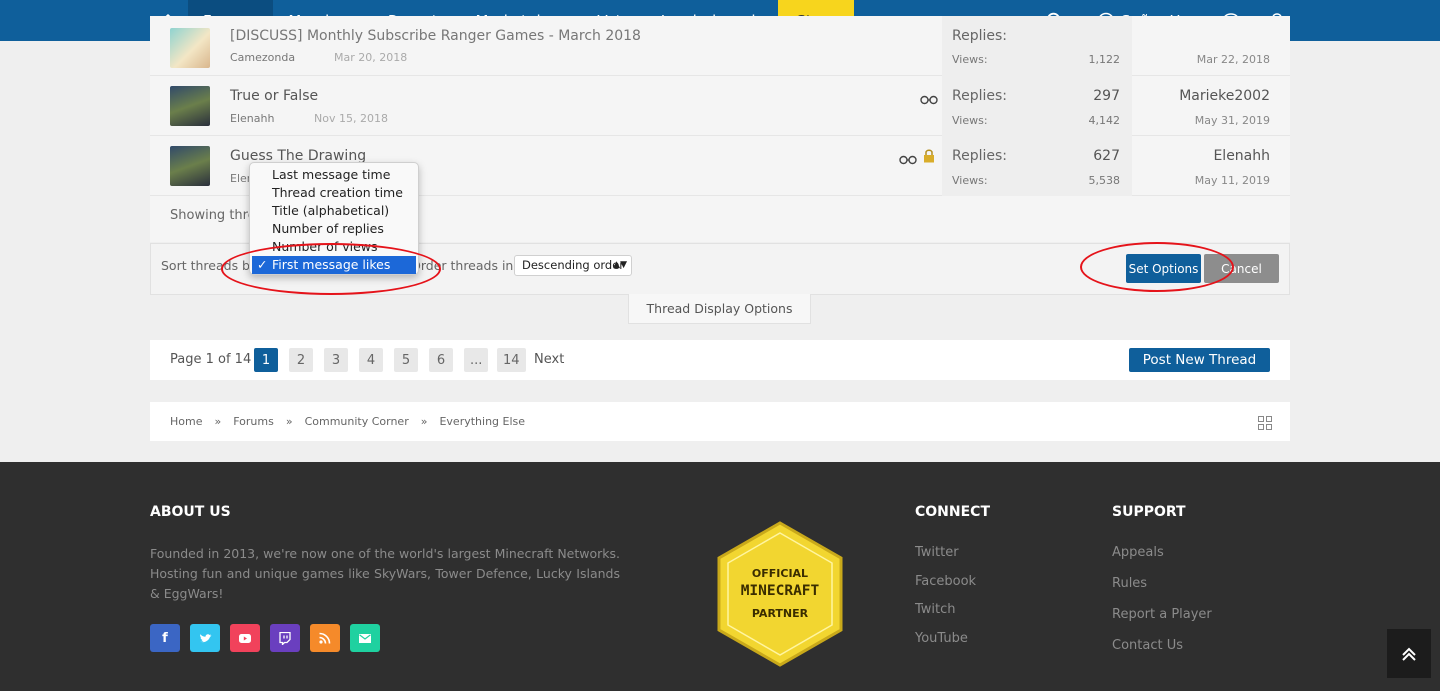 This screenshot has height=691, width=1440. What do you see at coordinates (266, 360) in the screenshot?
I see `page-1: 1` at bounding box center [266, 360].